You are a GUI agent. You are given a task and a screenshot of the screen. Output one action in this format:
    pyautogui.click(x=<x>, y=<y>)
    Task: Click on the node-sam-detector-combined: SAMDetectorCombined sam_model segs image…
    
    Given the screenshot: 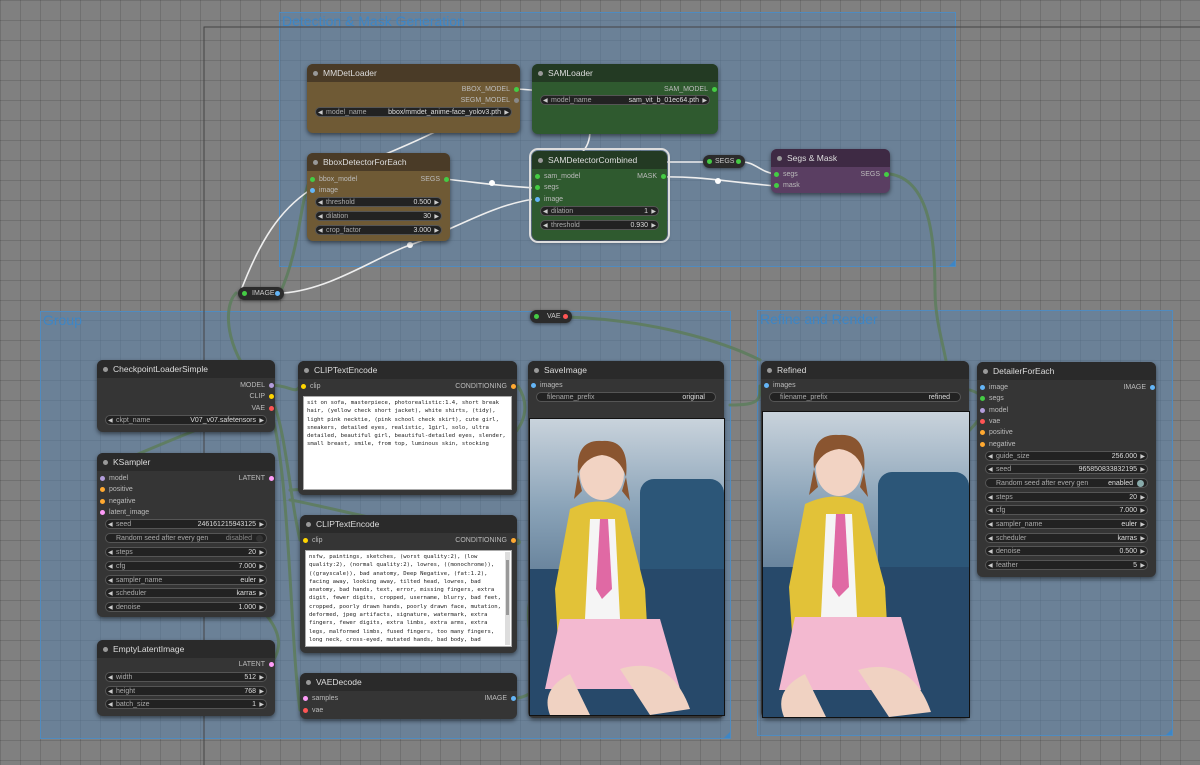 What is the action you would take?
    pyautogui.click(x=599, y=195)
    